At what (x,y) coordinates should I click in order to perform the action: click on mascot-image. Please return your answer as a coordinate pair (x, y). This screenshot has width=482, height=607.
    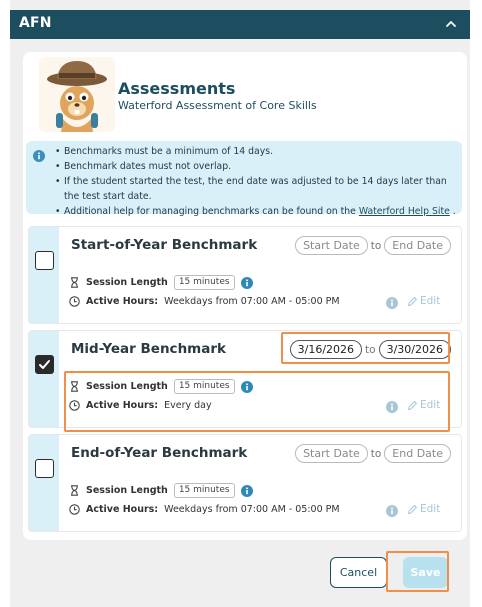
    Looking at the image, I should click on (77, 94).